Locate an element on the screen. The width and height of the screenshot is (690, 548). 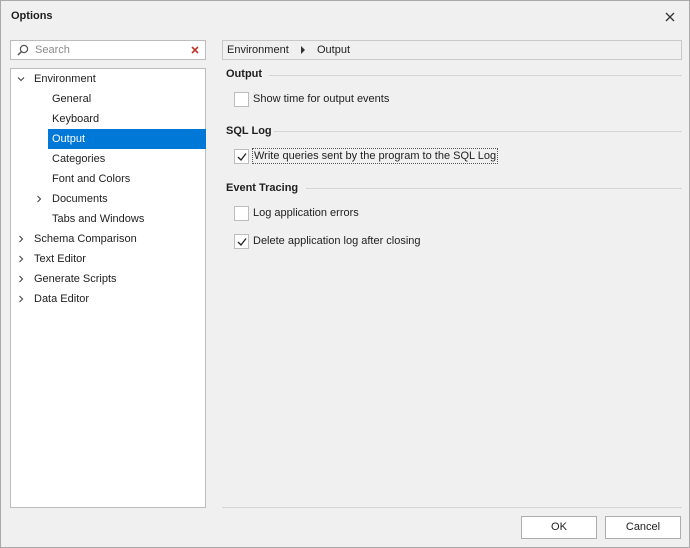
tree-item-output: Output is located at coordinates (127, 139).